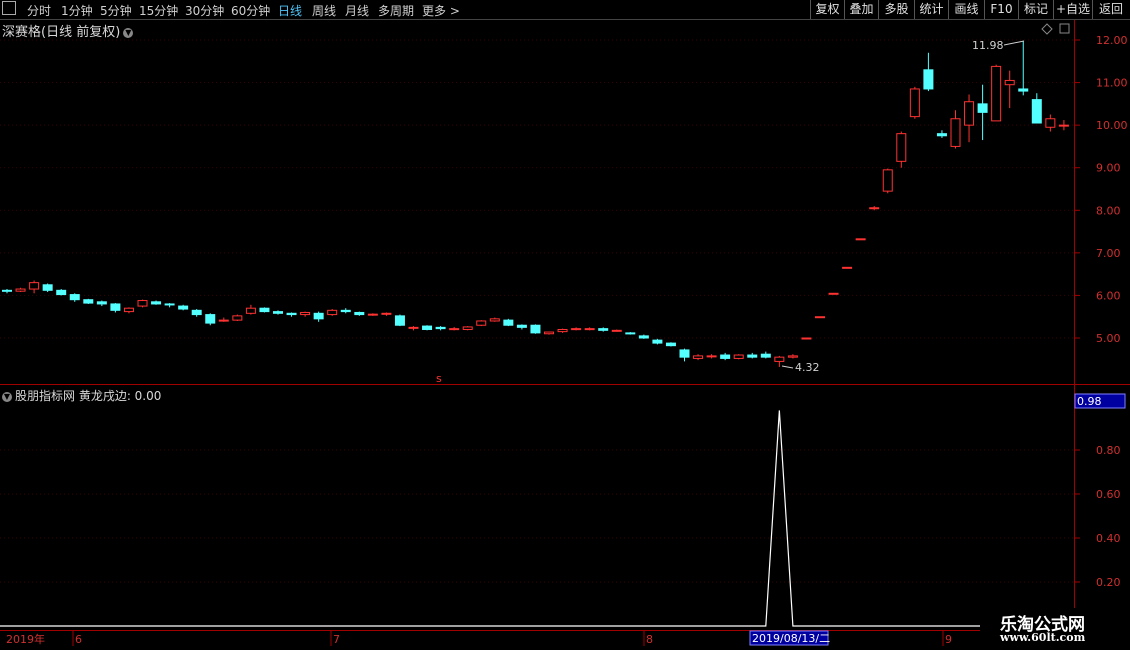  Describe the element at coordinates (1047, 29) in the screenshot. I see `diamond-icon` at that location.